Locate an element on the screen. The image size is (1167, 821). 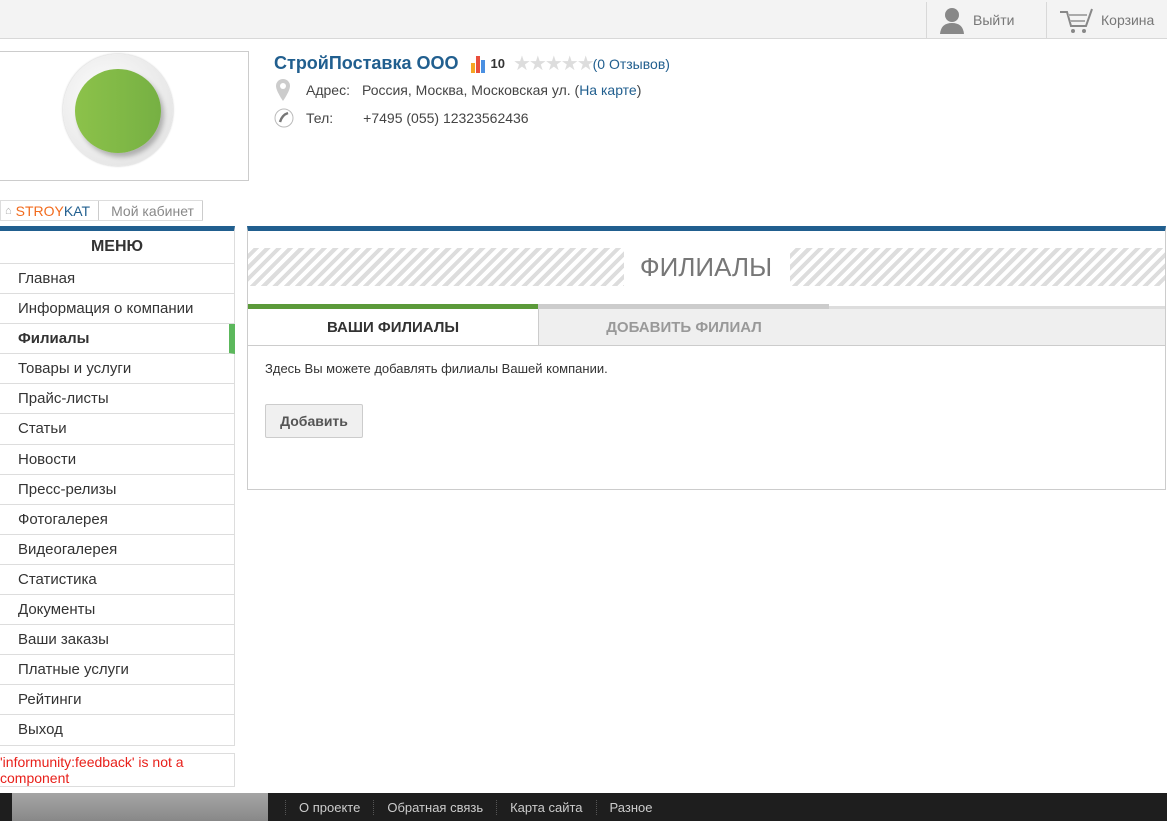
location-pin-icon is located at coordinates (283, 90).